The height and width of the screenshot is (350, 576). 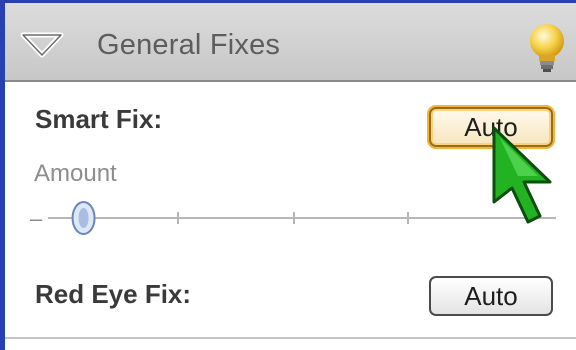 I want to click on panel-title: General Fixes, so click(x=189, y=45).